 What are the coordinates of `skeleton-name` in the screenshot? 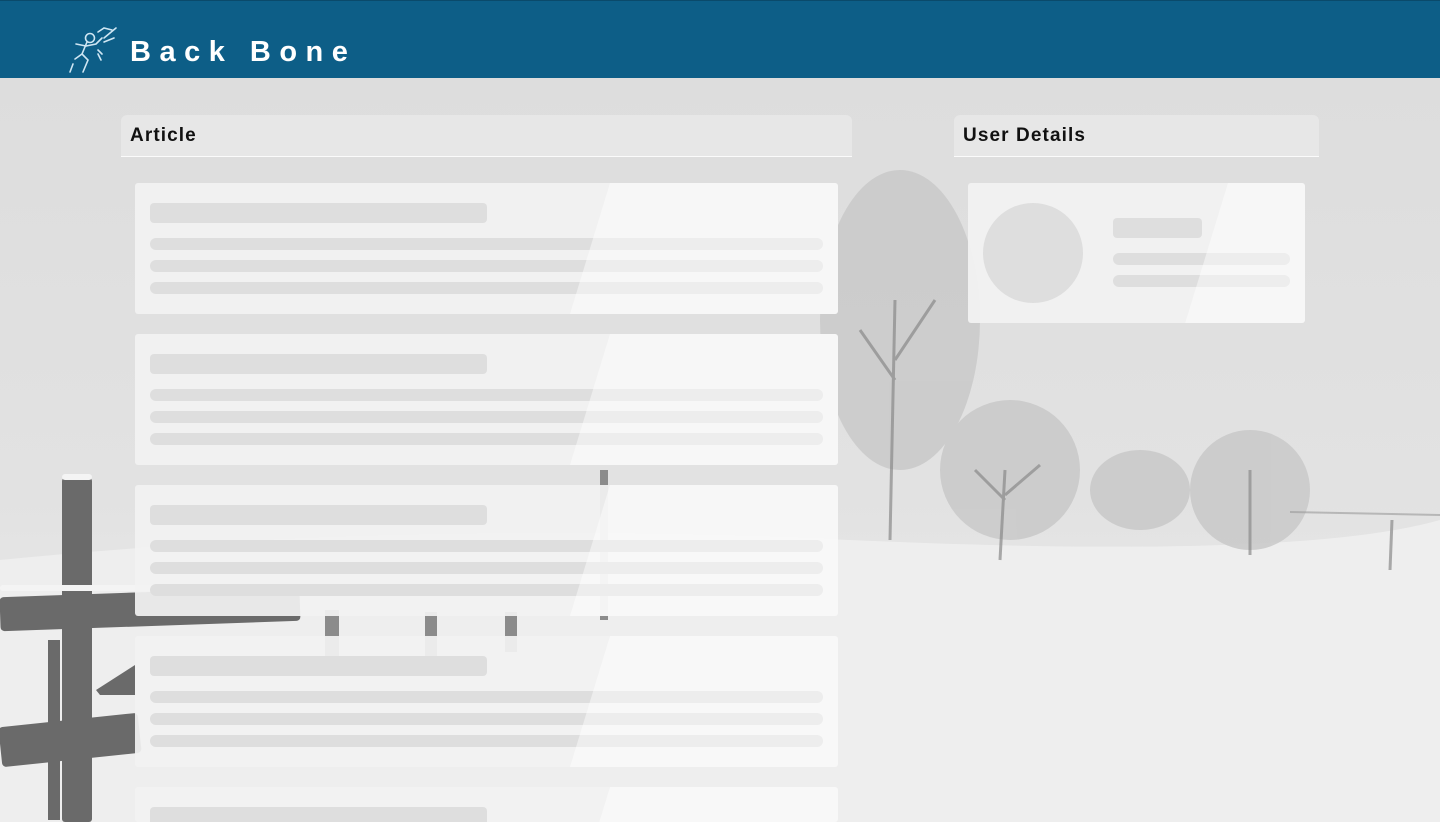 It's located at (1157, 228).